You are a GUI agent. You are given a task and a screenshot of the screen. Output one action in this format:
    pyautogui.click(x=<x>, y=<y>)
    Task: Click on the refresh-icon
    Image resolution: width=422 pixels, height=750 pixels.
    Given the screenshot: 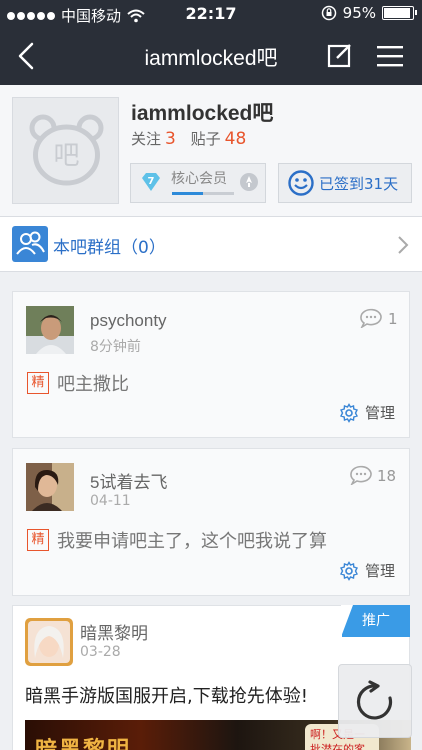 What is the action you would take?
    pyautogui.click(x=374, y=700)
    